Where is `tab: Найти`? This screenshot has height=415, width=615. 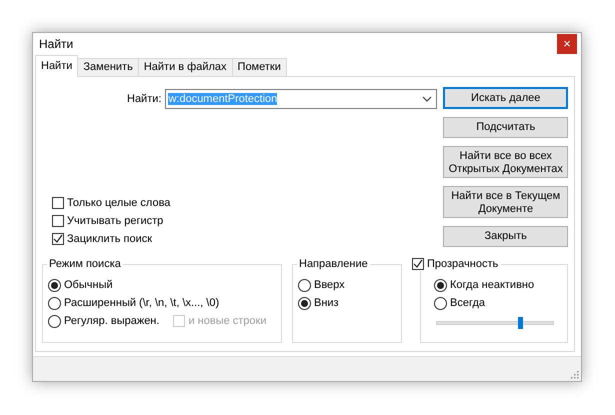
tab: Найти is located at coordinates (56, 65).